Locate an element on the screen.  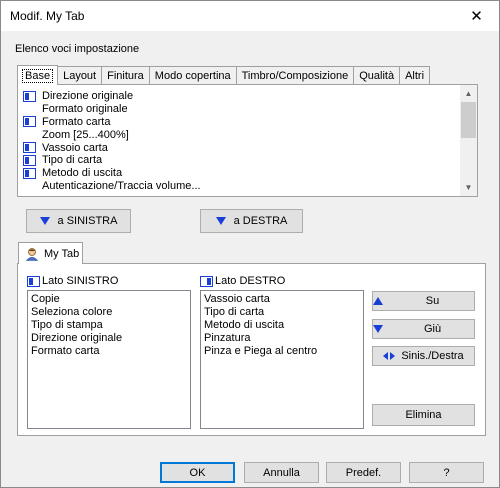
right-list-item: Tipo di carta is located at coordinates (282, 312).